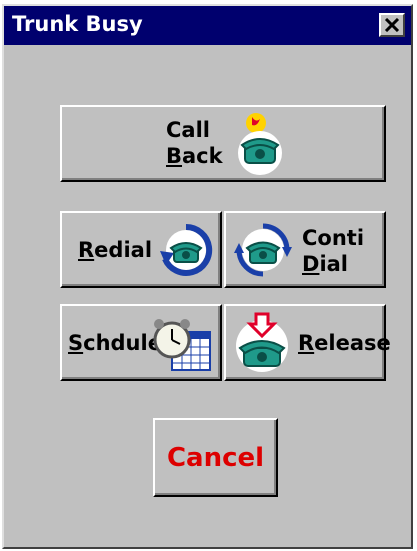 This screenshot has height=551, width=417. I want to click on phone-with-notification-icon, so click(260, 144).